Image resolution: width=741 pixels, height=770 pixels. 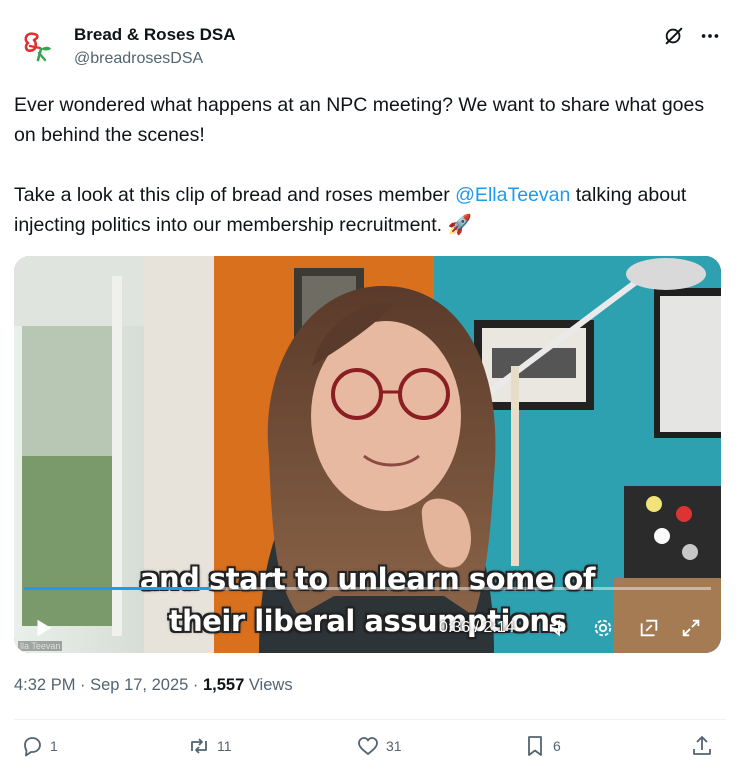 What do you see at coordinates (32, 747) in the screenshot?
I see `reply-icon` at bounding box center [32, 747].